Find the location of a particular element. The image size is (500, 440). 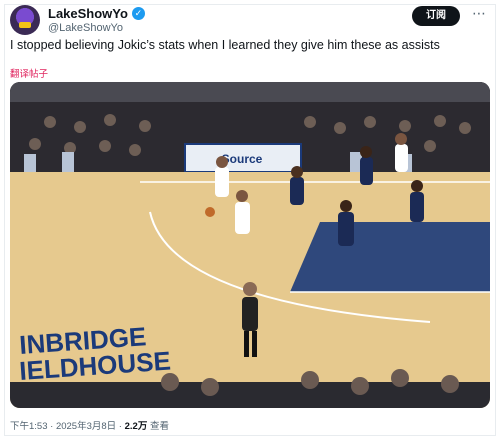

post-time: 下午1:53 is located at coordinates (29, 426).